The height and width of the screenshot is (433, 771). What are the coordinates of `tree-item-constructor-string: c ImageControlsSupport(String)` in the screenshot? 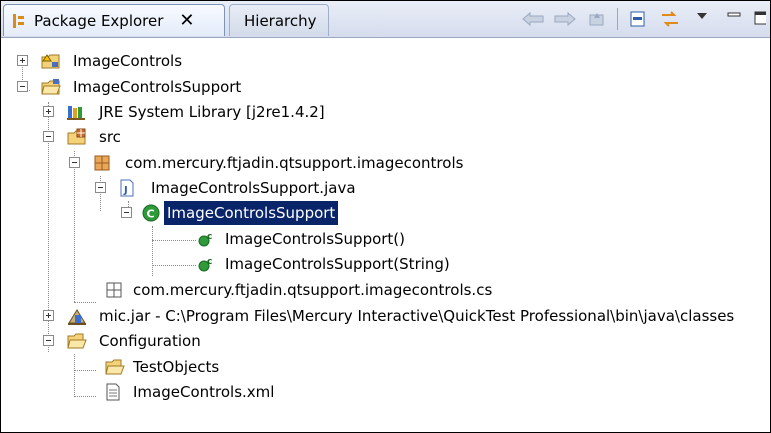 It's located at (241, 264).